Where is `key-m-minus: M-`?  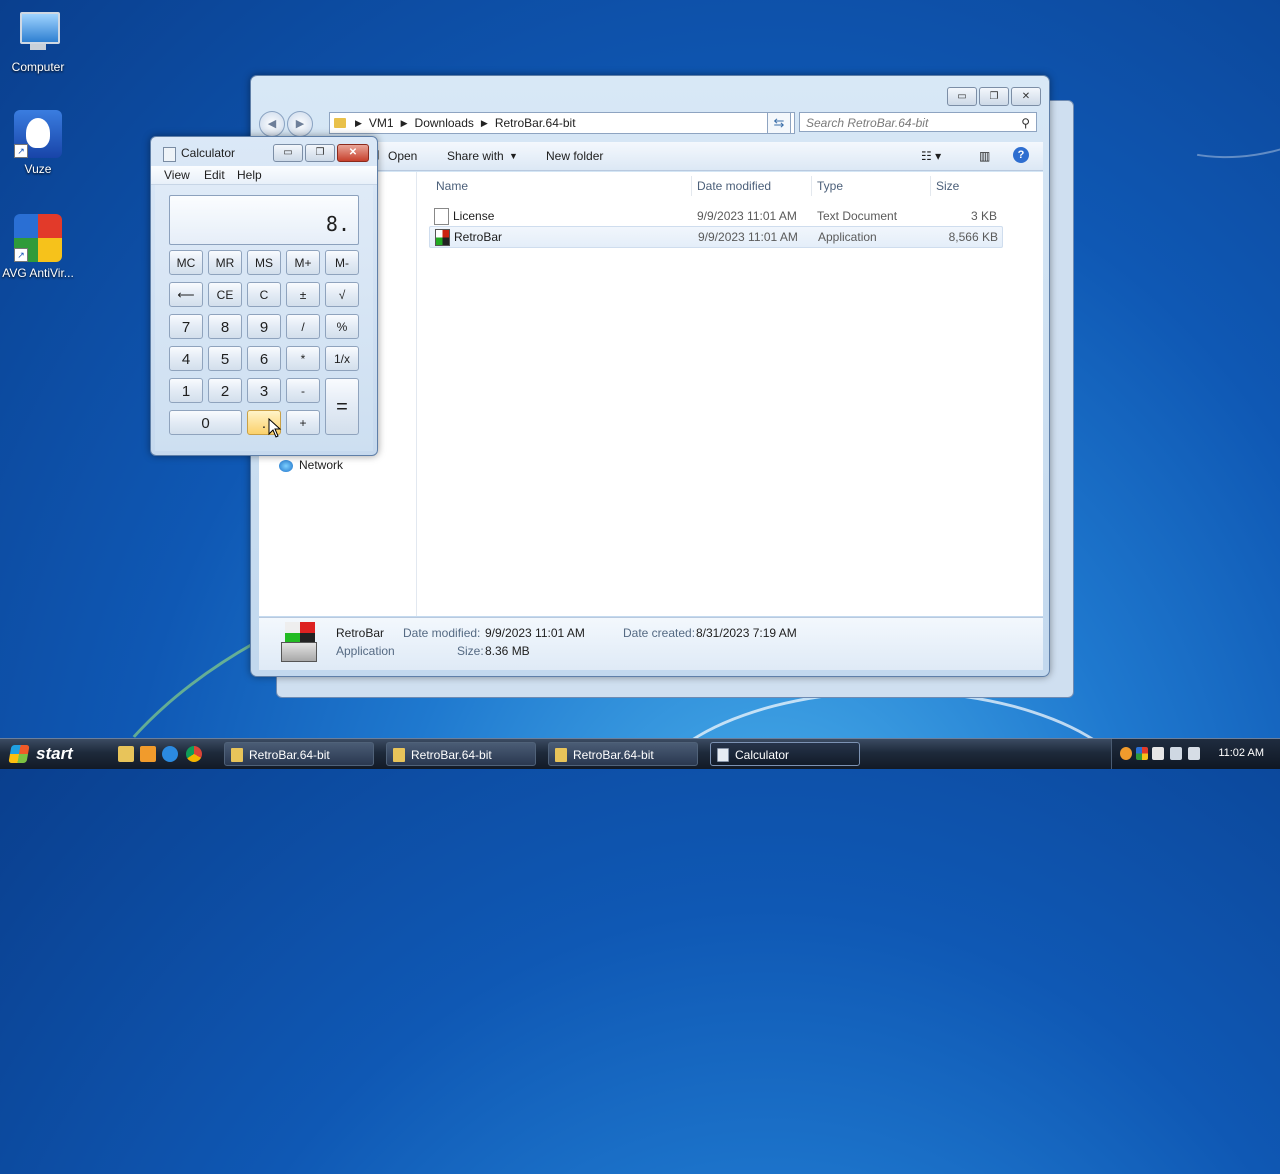 key-m-minus: M- is located at coordinates (342, 262).